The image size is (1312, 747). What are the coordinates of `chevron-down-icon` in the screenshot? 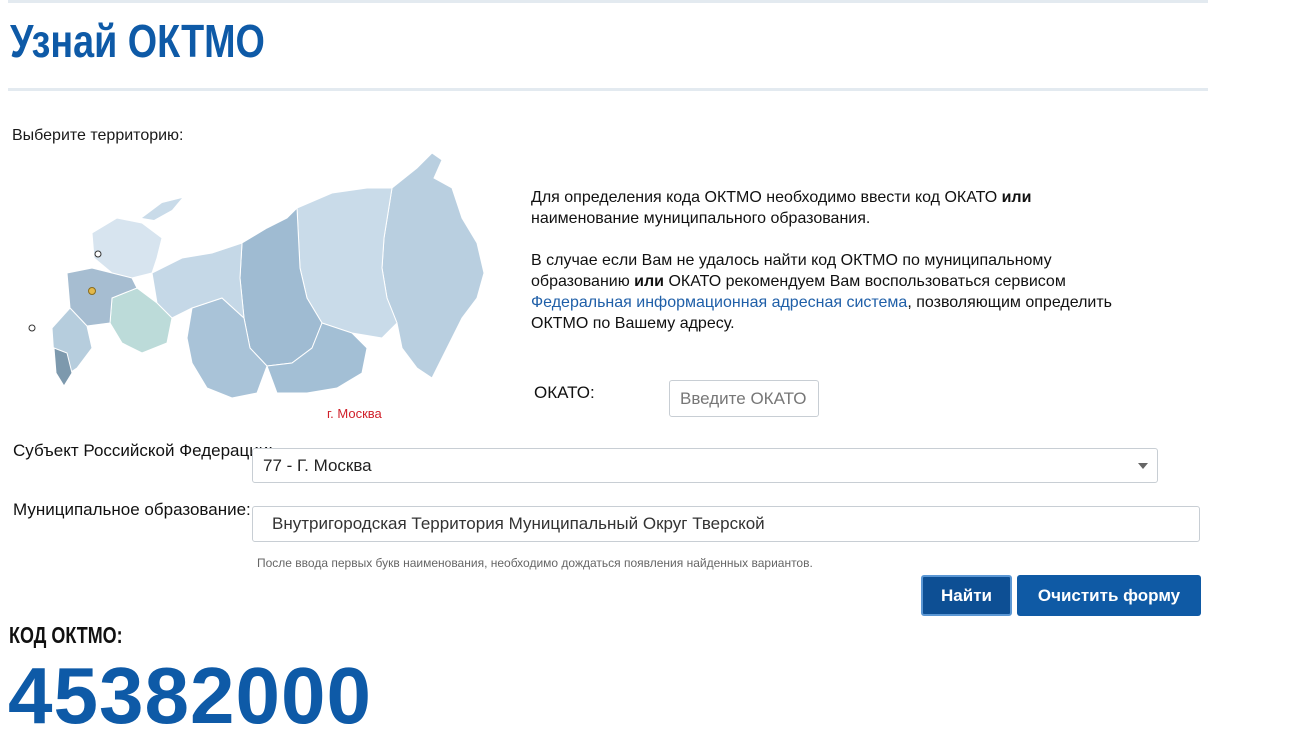 It's located at (1143, 466).